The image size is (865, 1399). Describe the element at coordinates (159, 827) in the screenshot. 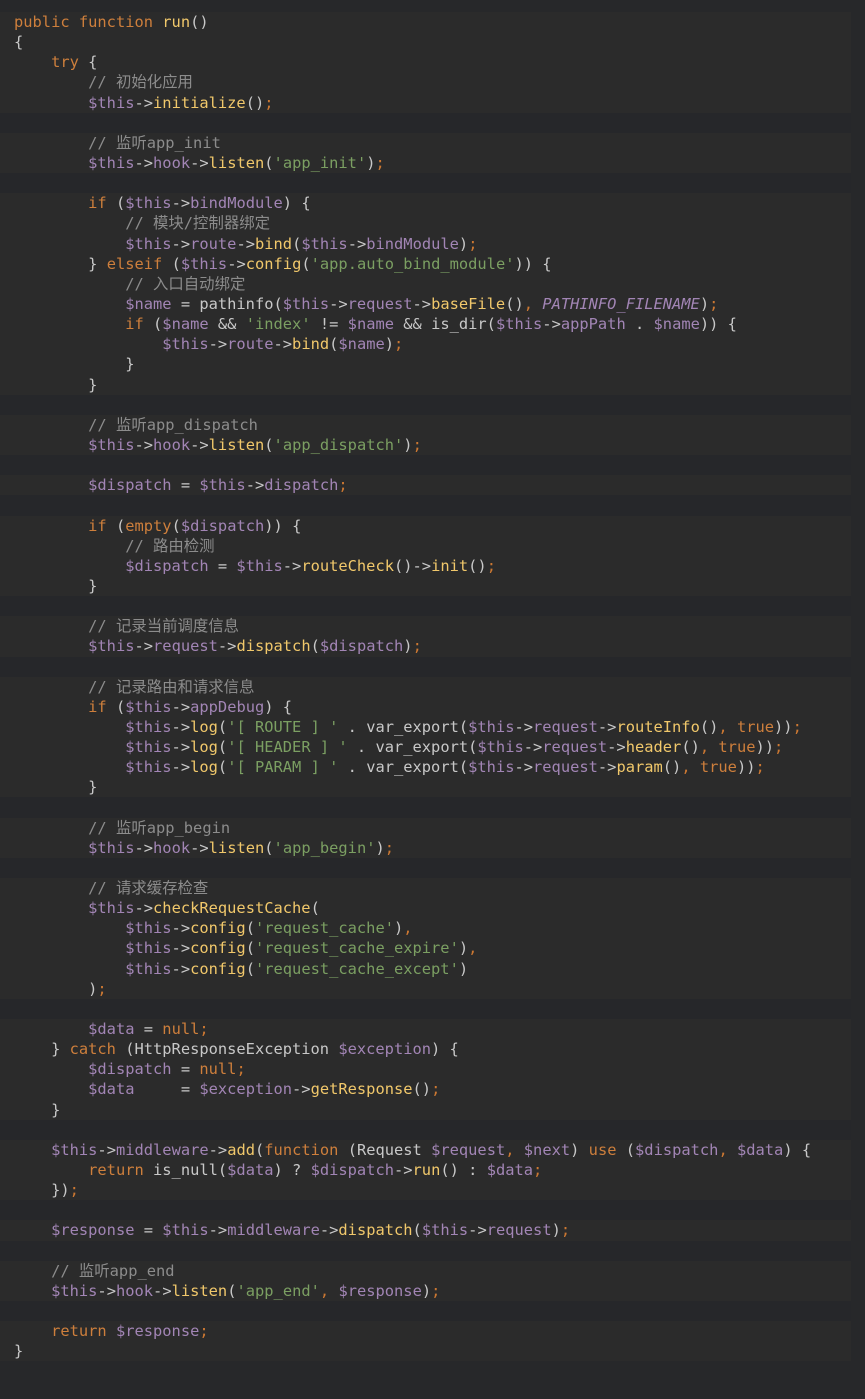

I see `code-token-com: // 监听app_begin` at that location.